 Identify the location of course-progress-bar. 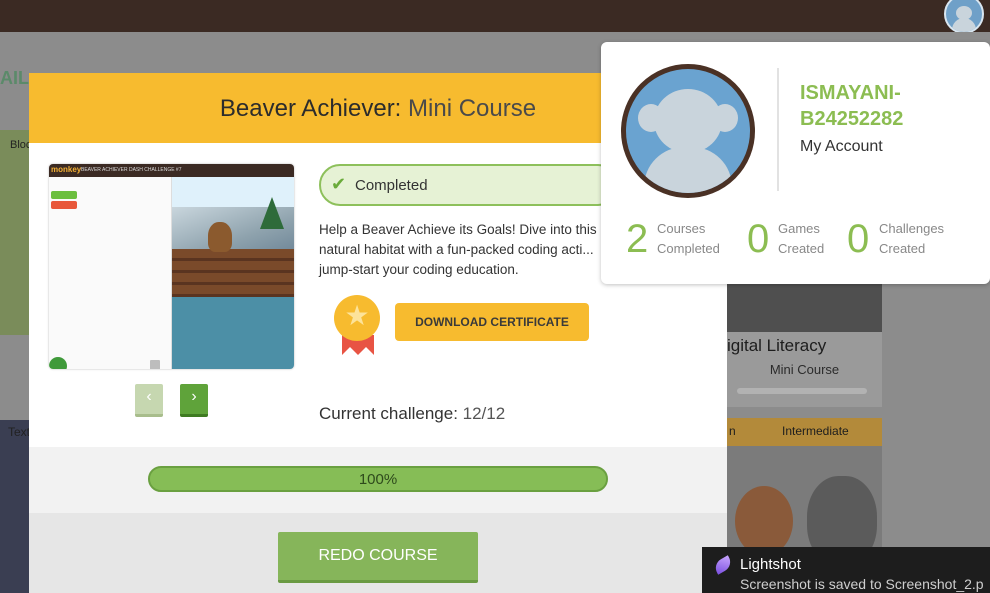
(802, 391).